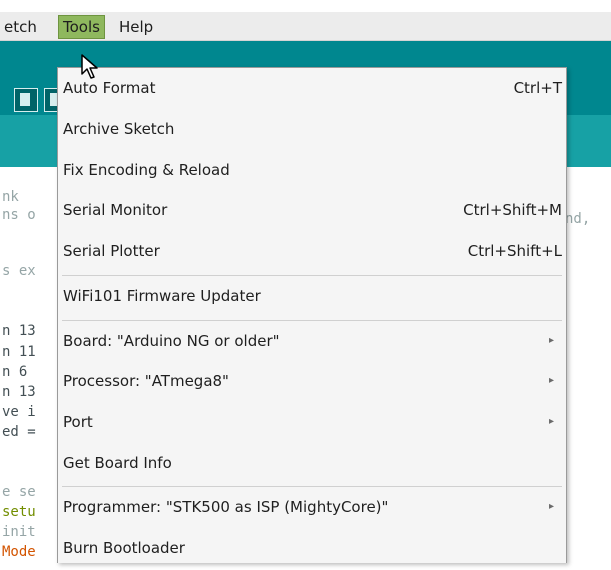 The height and width of the screenshot is (570, 611). I want to click on menu-item-label: Fix Encoding & Reload, so click(146, 170).